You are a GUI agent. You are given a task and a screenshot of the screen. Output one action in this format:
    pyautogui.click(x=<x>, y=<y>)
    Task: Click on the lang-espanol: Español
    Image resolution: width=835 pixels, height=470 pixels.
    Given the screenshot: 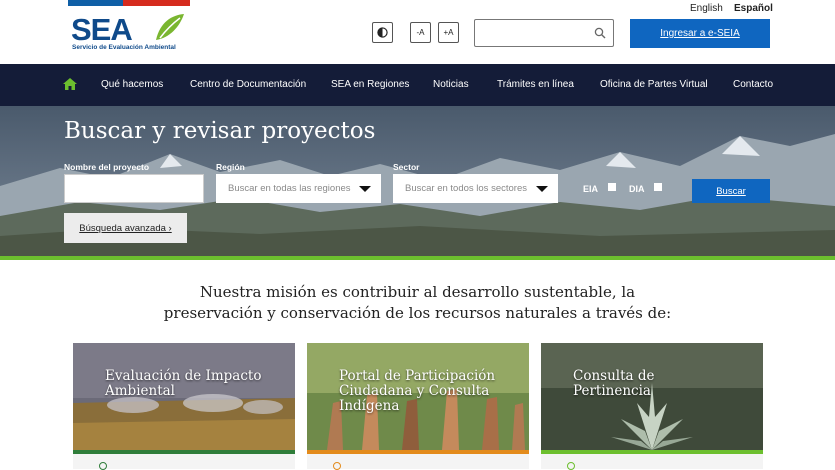 What is the action you would take?
    pyautogui.click(x=753, y=8)
    